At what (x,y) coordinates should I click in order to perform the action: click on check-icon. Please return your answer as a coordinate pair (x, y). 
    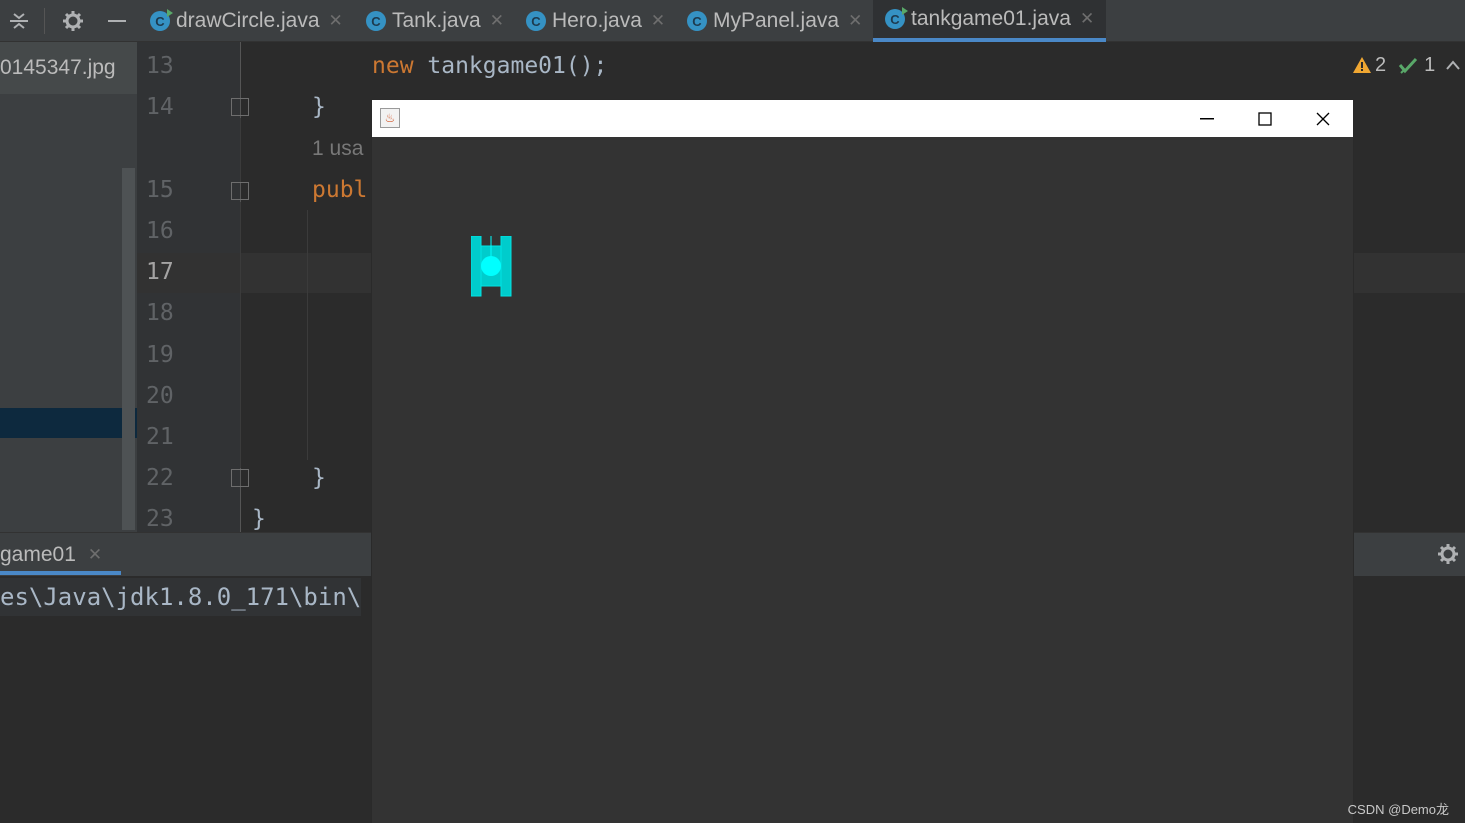
    Looking at the image, I should click on (1408, 65).